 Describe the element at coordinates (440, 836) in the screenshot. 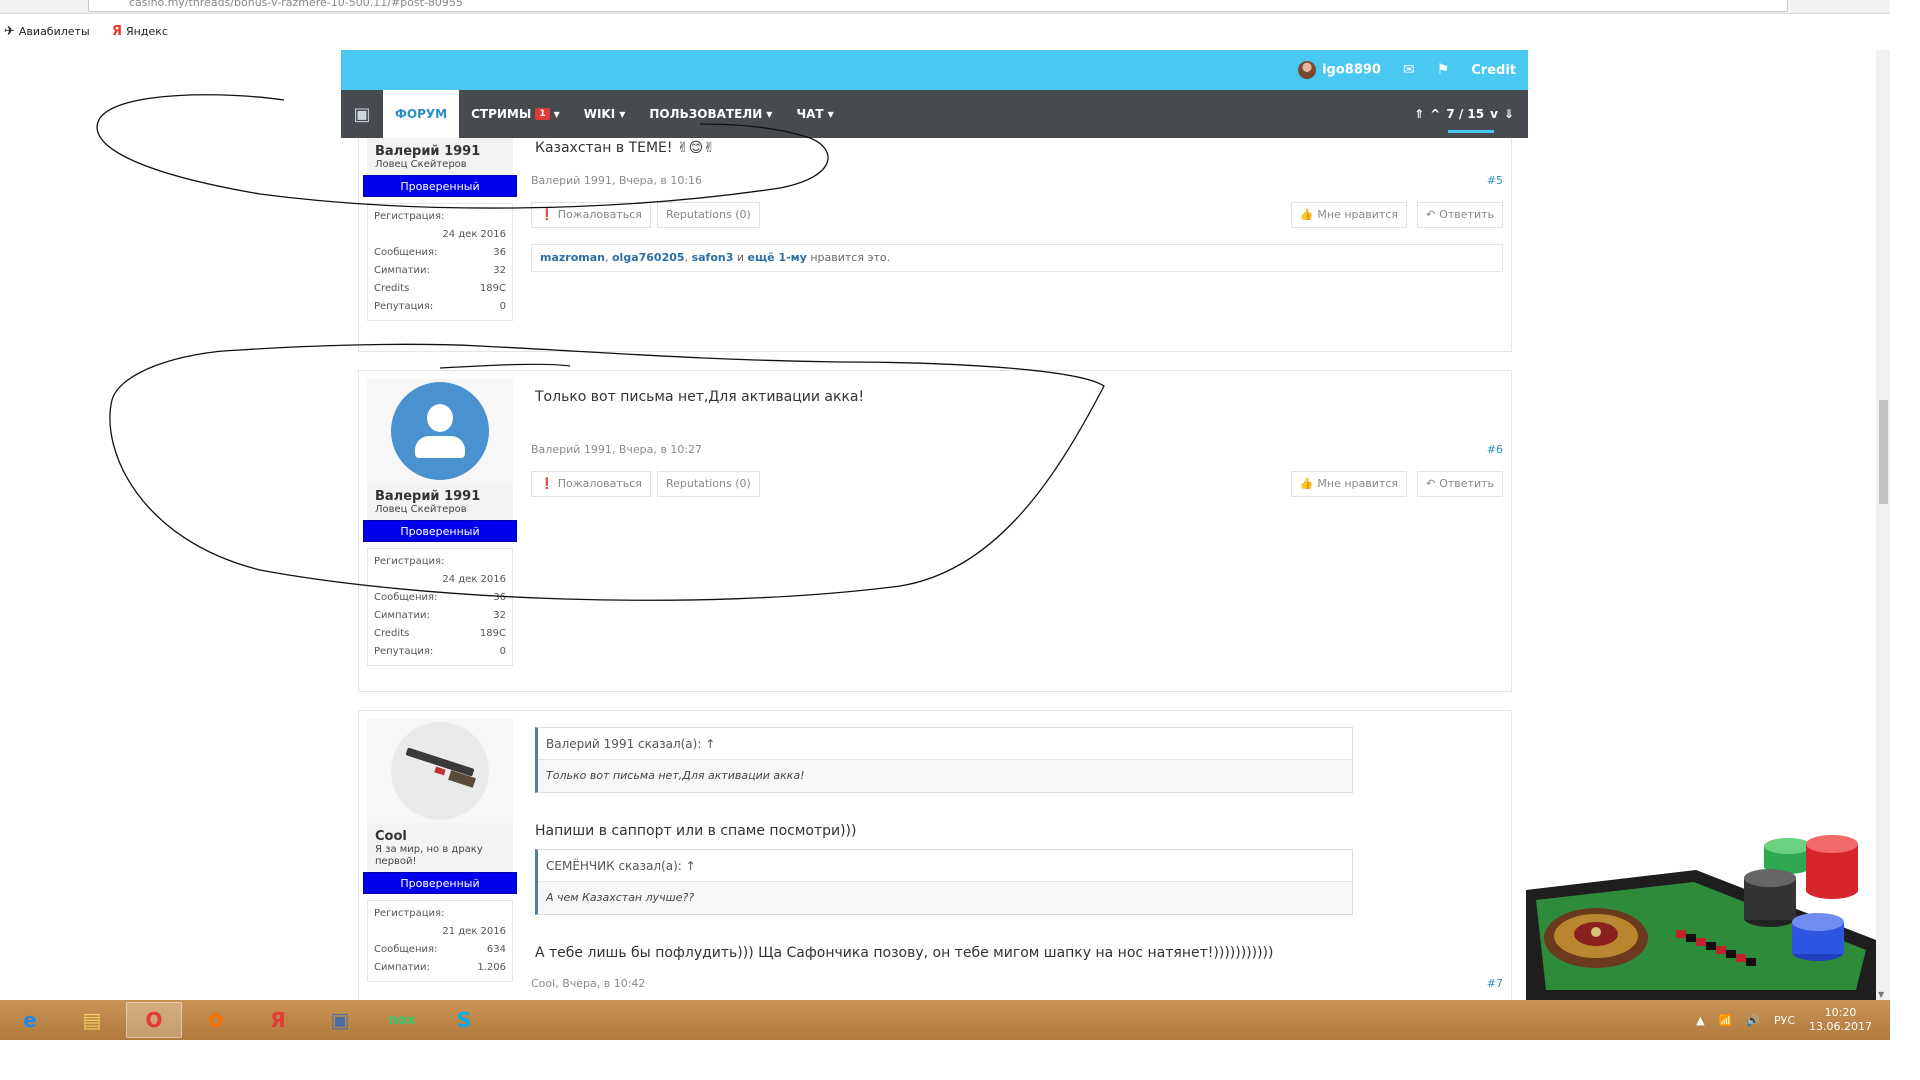

I see `post-author: Cool` at that location.